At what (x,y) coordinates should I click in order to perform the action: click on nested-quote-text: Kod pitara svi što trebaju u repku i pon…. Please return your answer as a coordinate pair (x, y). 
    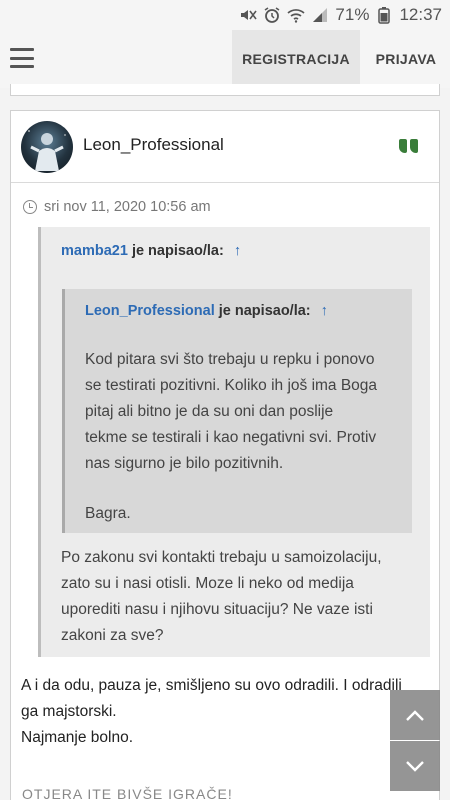
    Looking at the image, I should click on (231, 412).